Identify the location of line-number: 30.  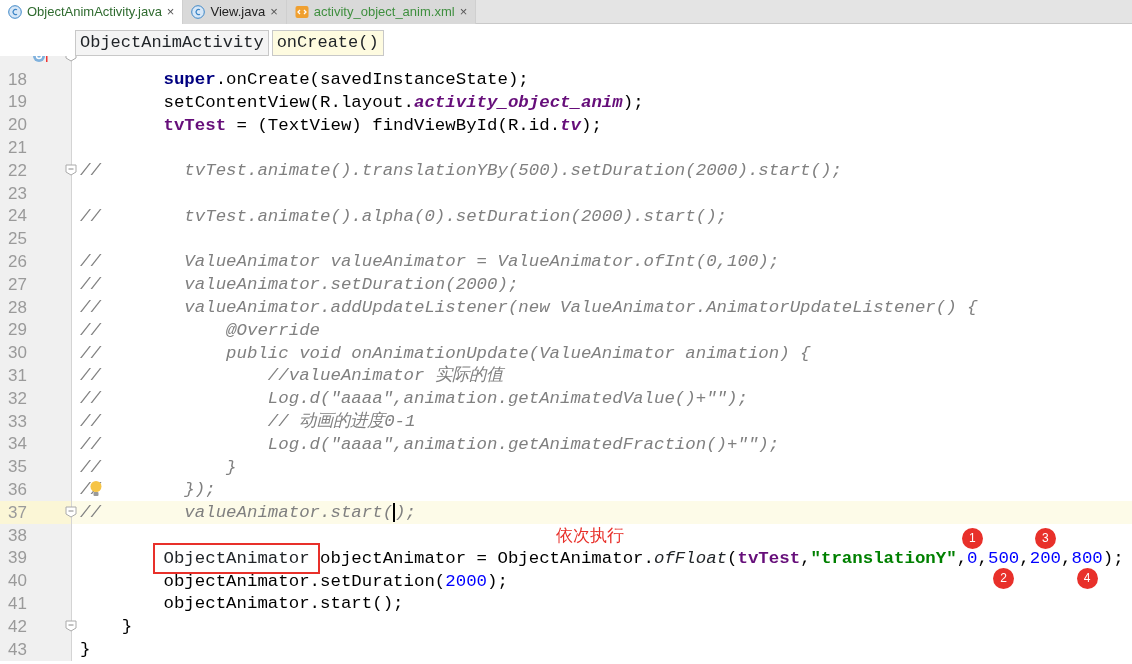
(17, 353).